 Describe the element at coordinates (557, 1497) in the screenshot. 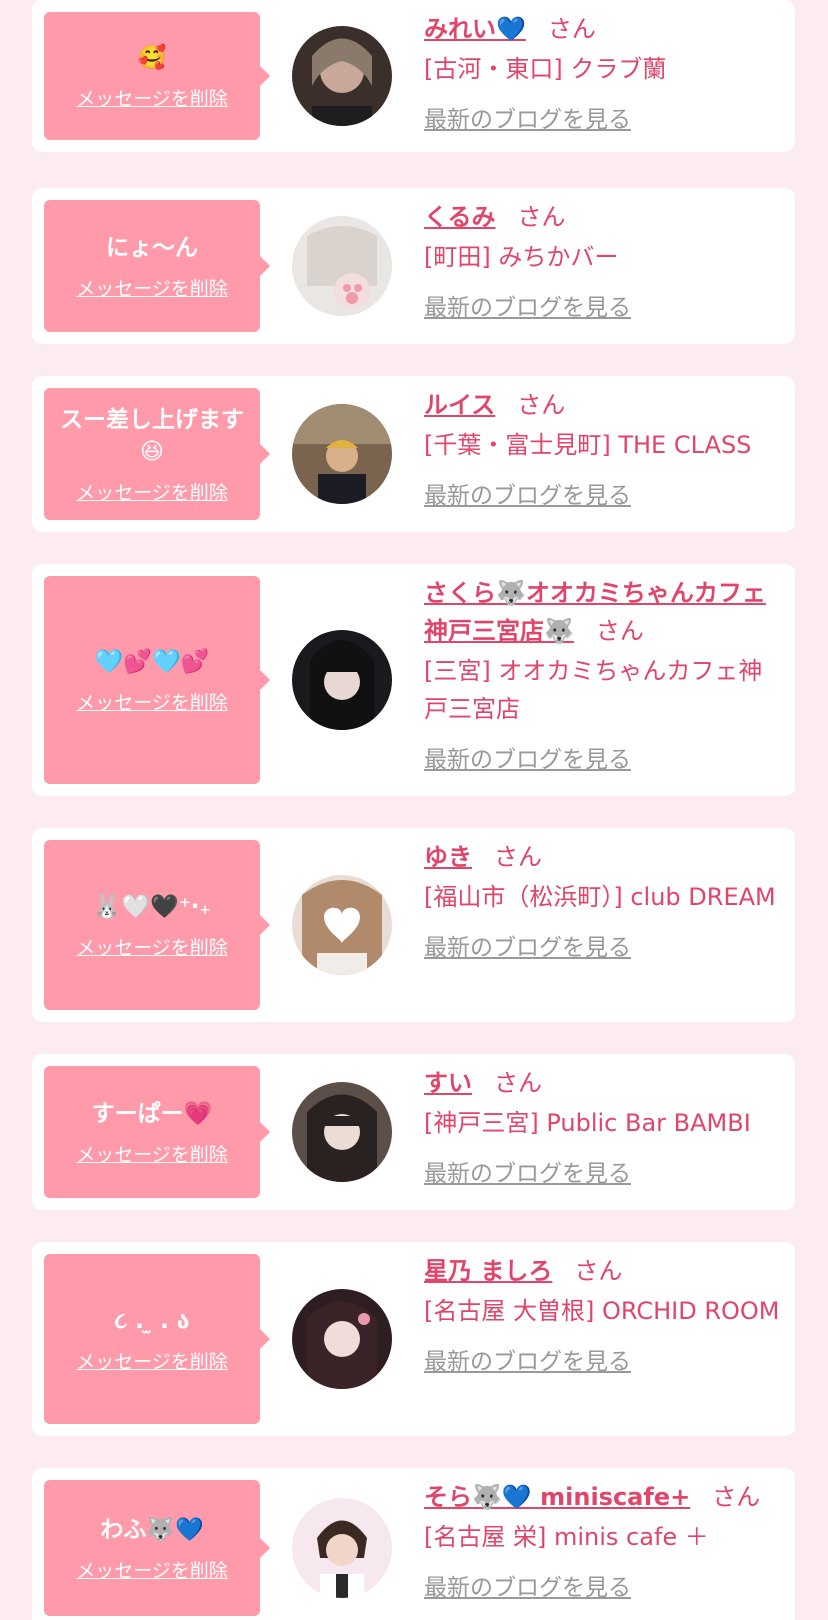

I see `cast-name-link: そら🐺💙 miniscafe+` at that location.